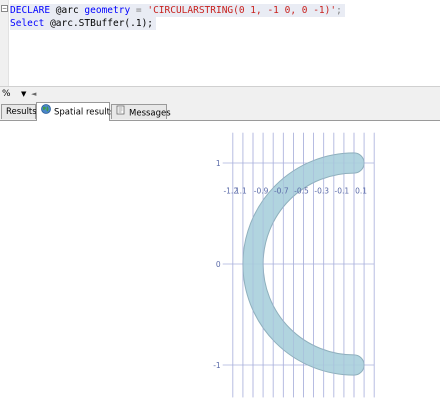 The image size is (440, 400). I want to click on messages-icon, so click(121, 113).